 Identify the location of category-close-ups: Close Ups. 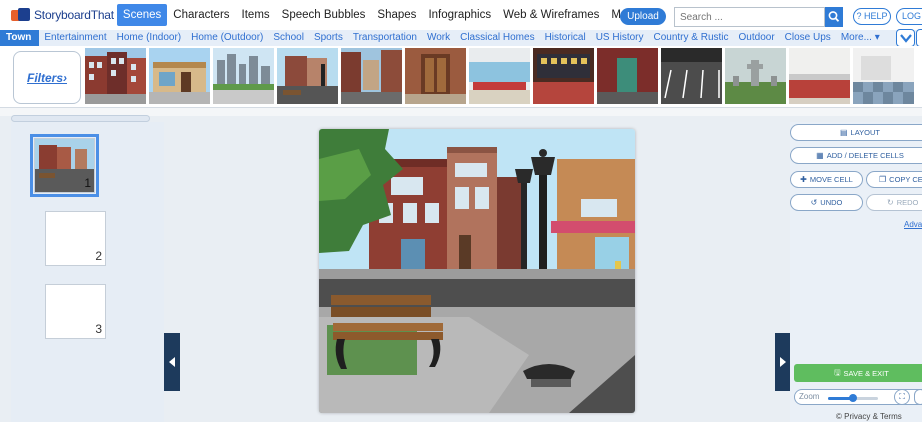
(808, 38).